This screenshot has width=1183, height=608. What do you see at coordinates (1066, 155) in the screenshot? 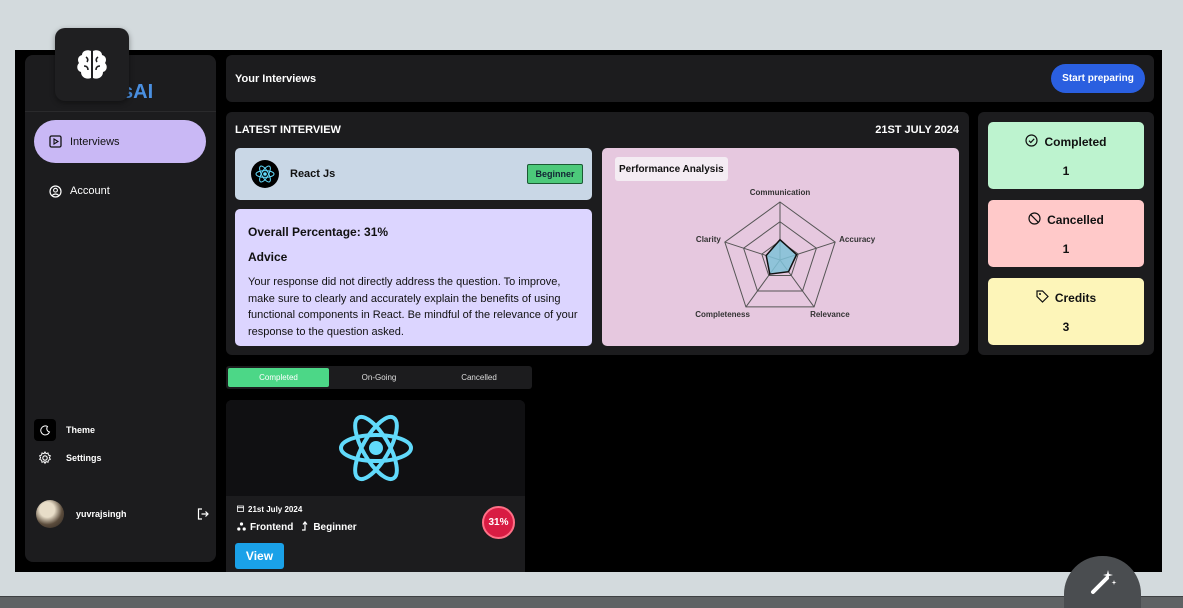
I see `completed-stat-card: Completed 1` at bounding box center [1066, 155].